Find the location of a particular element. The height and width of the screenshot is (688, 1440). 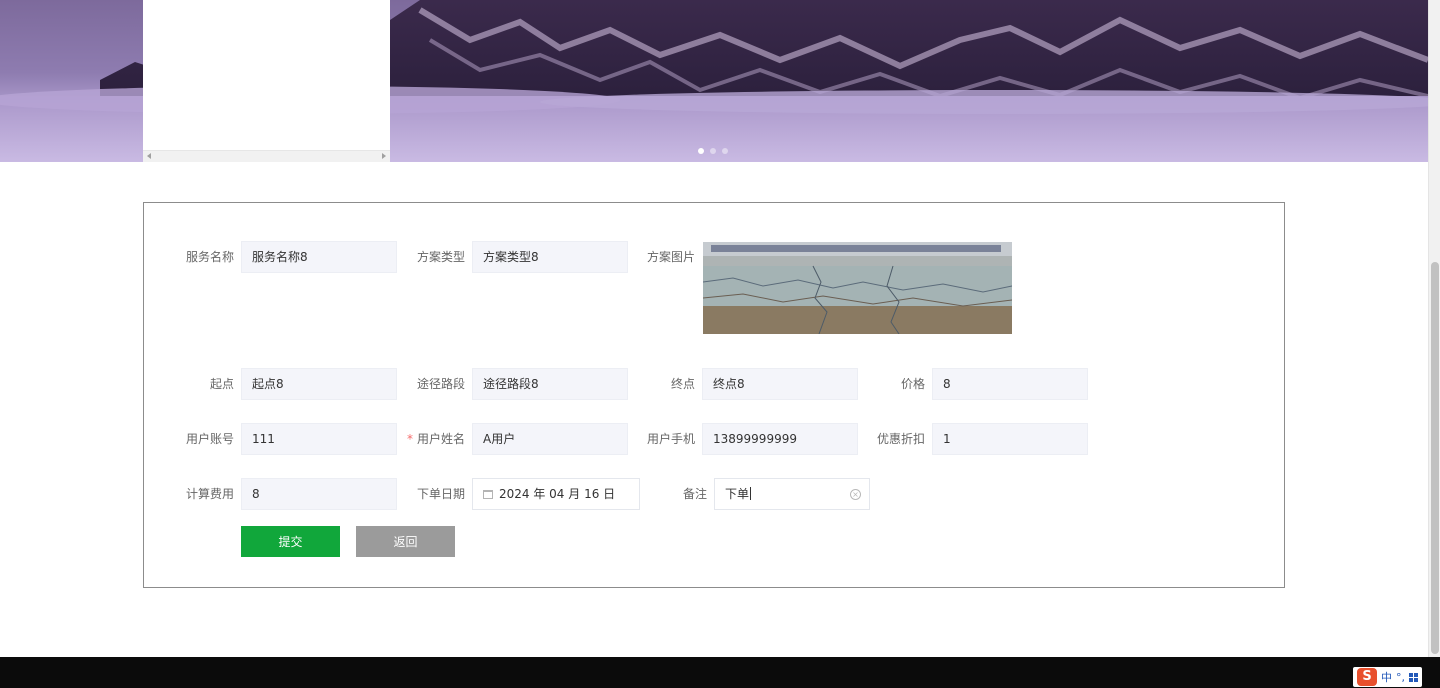

user-phone-label: 用户手机 is located at coordinates (670, 439).